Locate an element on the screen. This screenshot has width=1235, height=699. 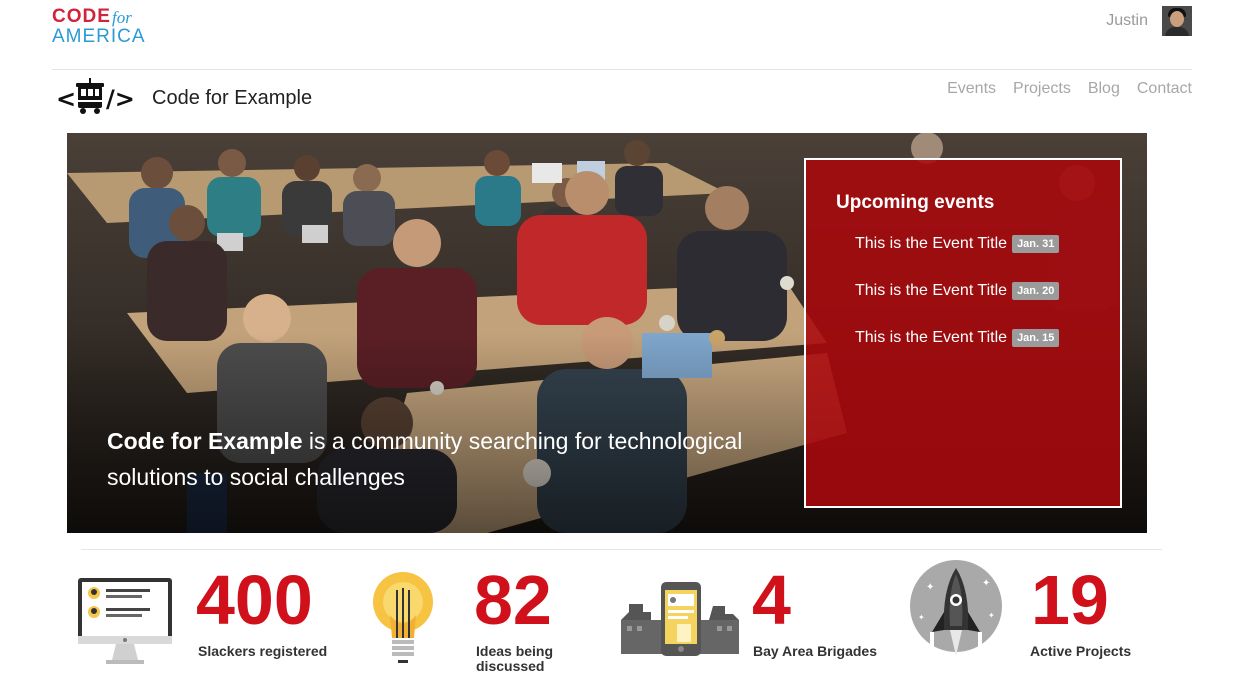
upcoming-events-heading: Upcoming events is located at coordinates (915, 202).